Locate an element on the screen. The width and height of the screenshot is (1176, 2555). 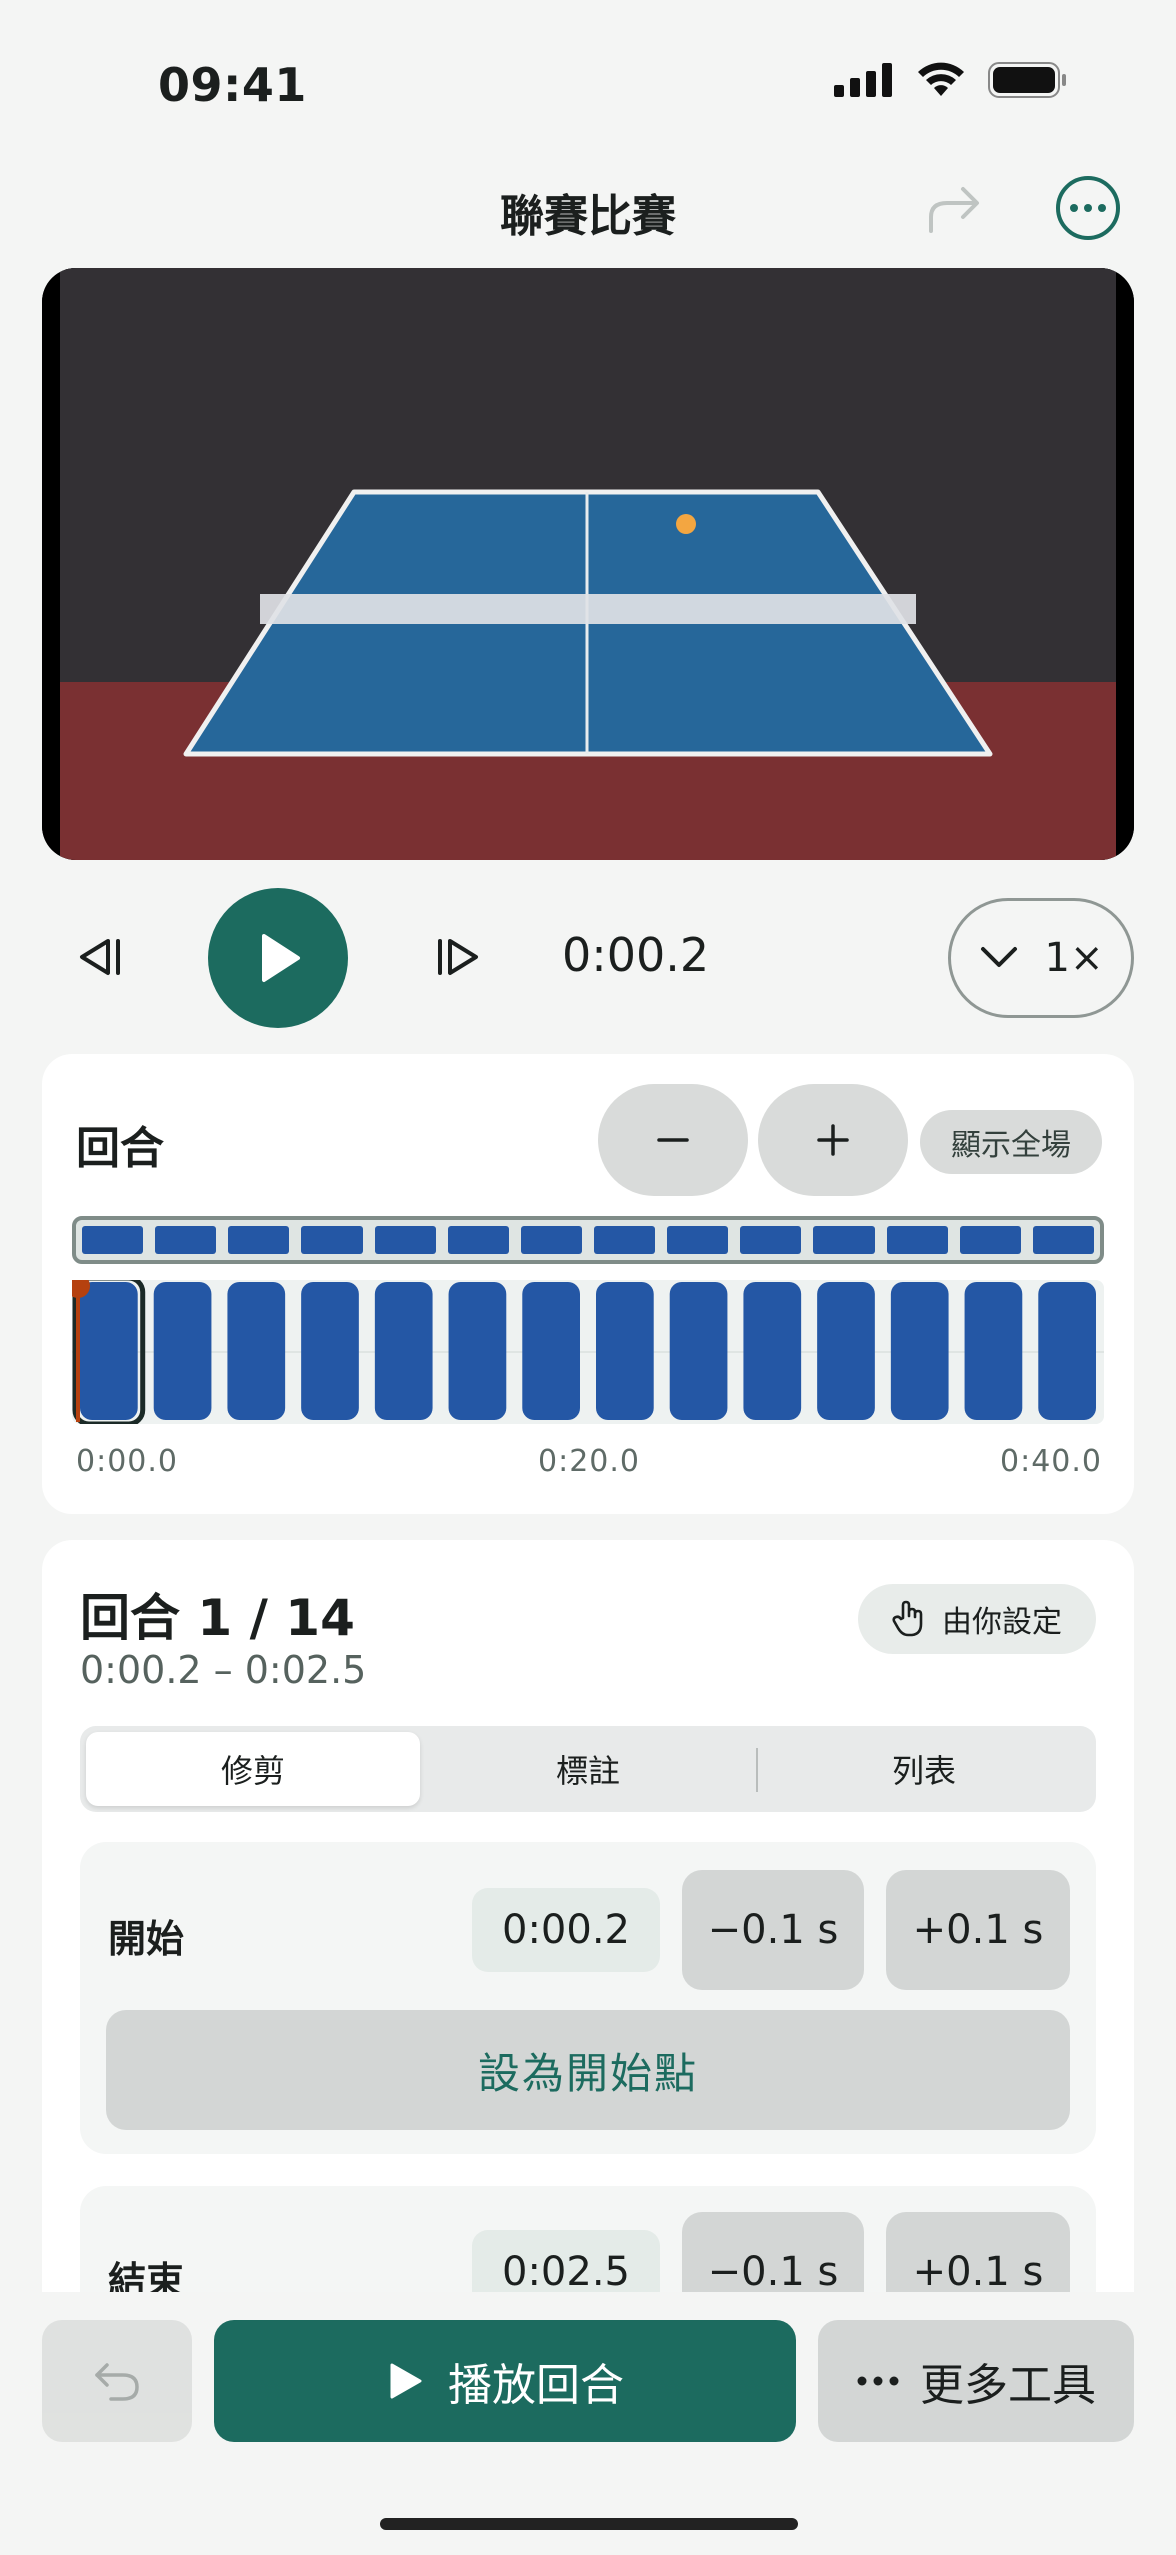
tab-annotate: 標註 is located at coordinates (588, 1769).